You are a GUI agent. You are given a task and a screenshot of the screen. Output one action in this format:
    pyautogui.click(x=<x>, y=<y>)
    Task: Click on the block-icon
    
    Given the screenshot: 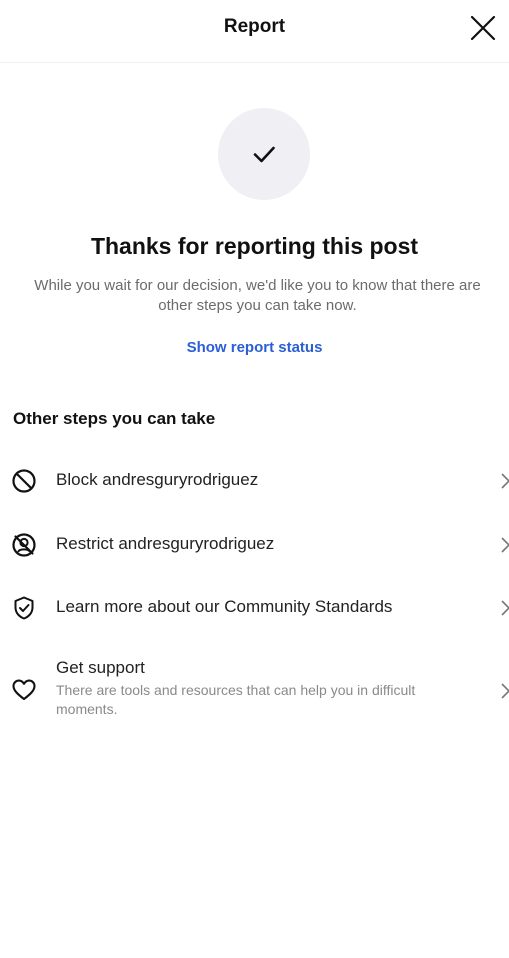 What is the action you would take?
    pyautogui.click(x=24, y=481)
    